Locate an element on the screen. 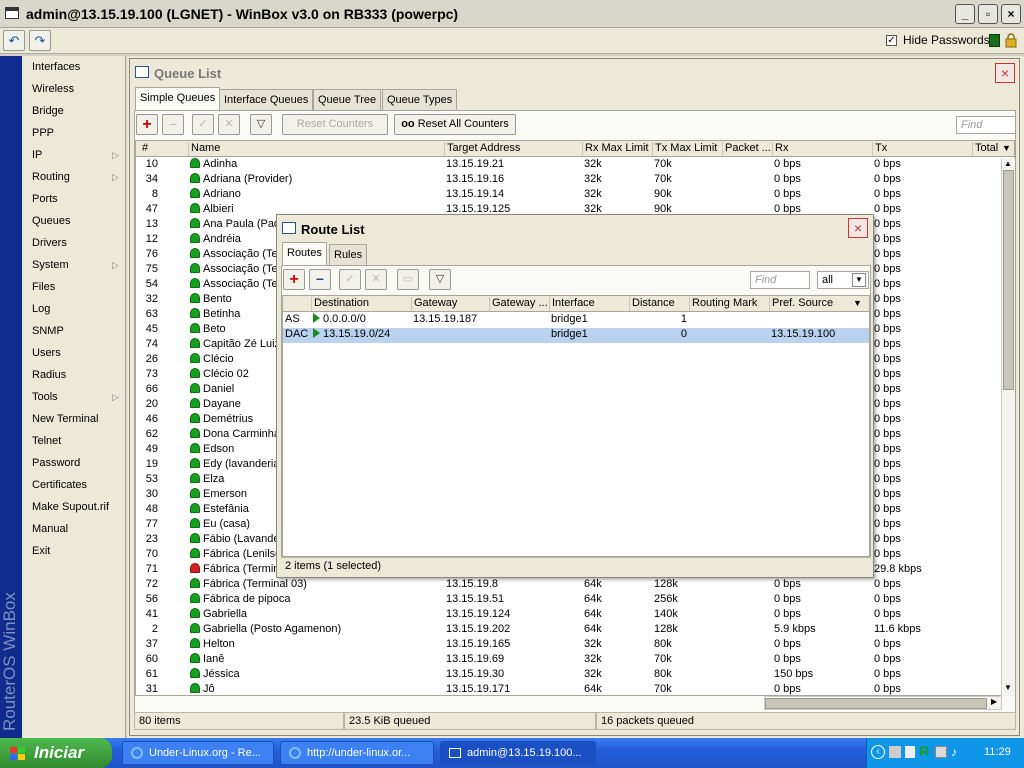 The height and width of the screenshot is (768, 1024). sidebar-item-tools: Tools is located at coordinates (45, 397).